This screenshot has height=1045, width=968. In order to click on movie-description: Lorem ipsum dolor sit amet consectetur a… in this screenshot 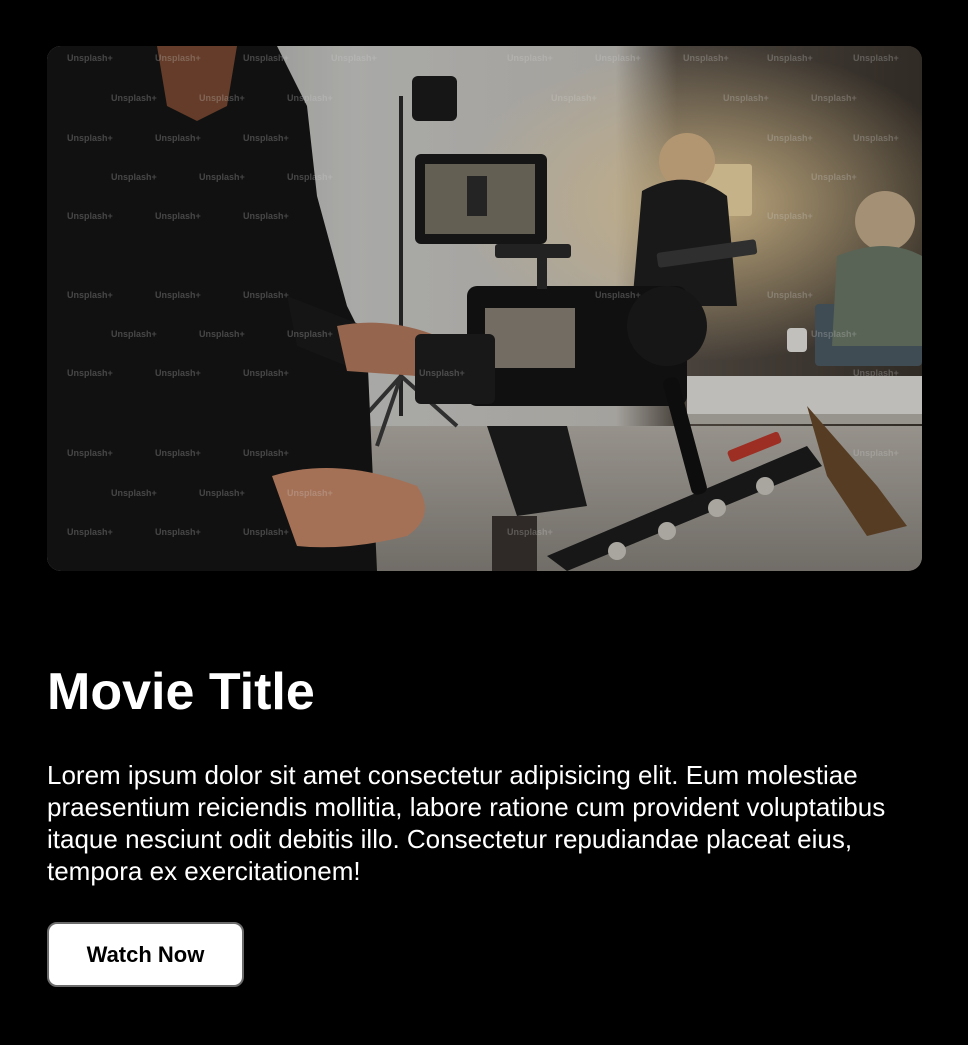, I will do `click(466, 823)`.